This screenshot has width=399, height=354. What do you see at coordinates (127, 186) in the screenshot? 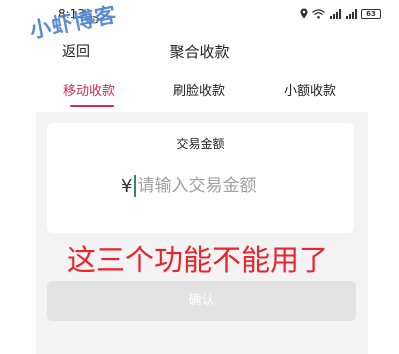
I see `currency-symbol: ¥` at bounding box center [127, 186].